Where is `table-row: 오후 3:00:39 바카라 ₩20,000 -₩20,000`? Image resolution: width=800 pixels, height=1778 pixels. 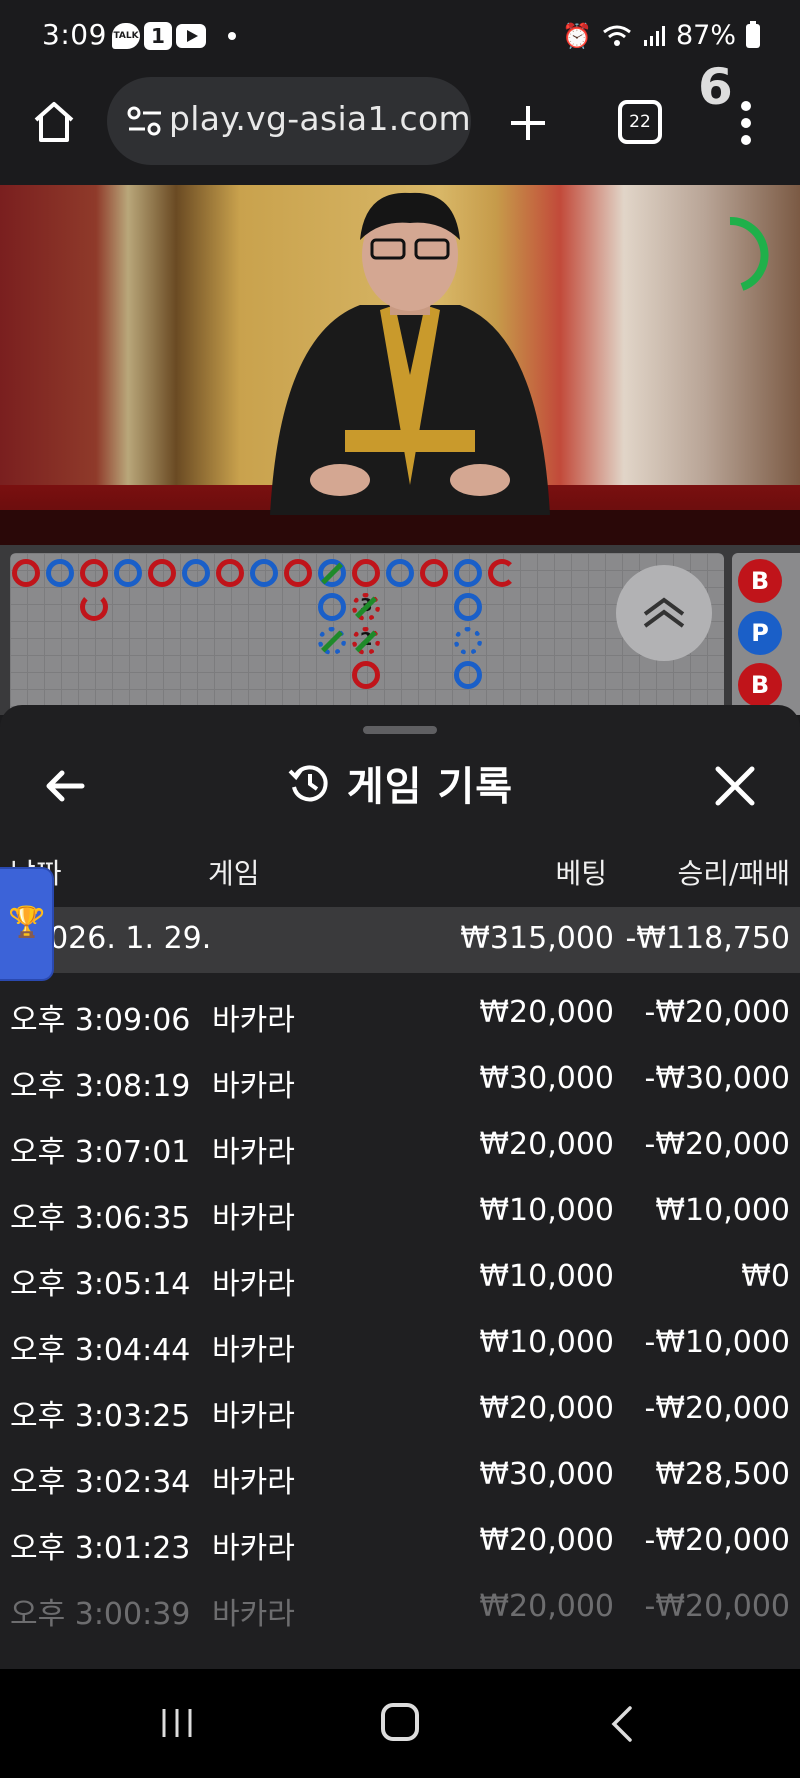
table-row: 오후 3:00:39 바카라 ₩20,000 -₩20,000 is located at coordinates (400, 1600).